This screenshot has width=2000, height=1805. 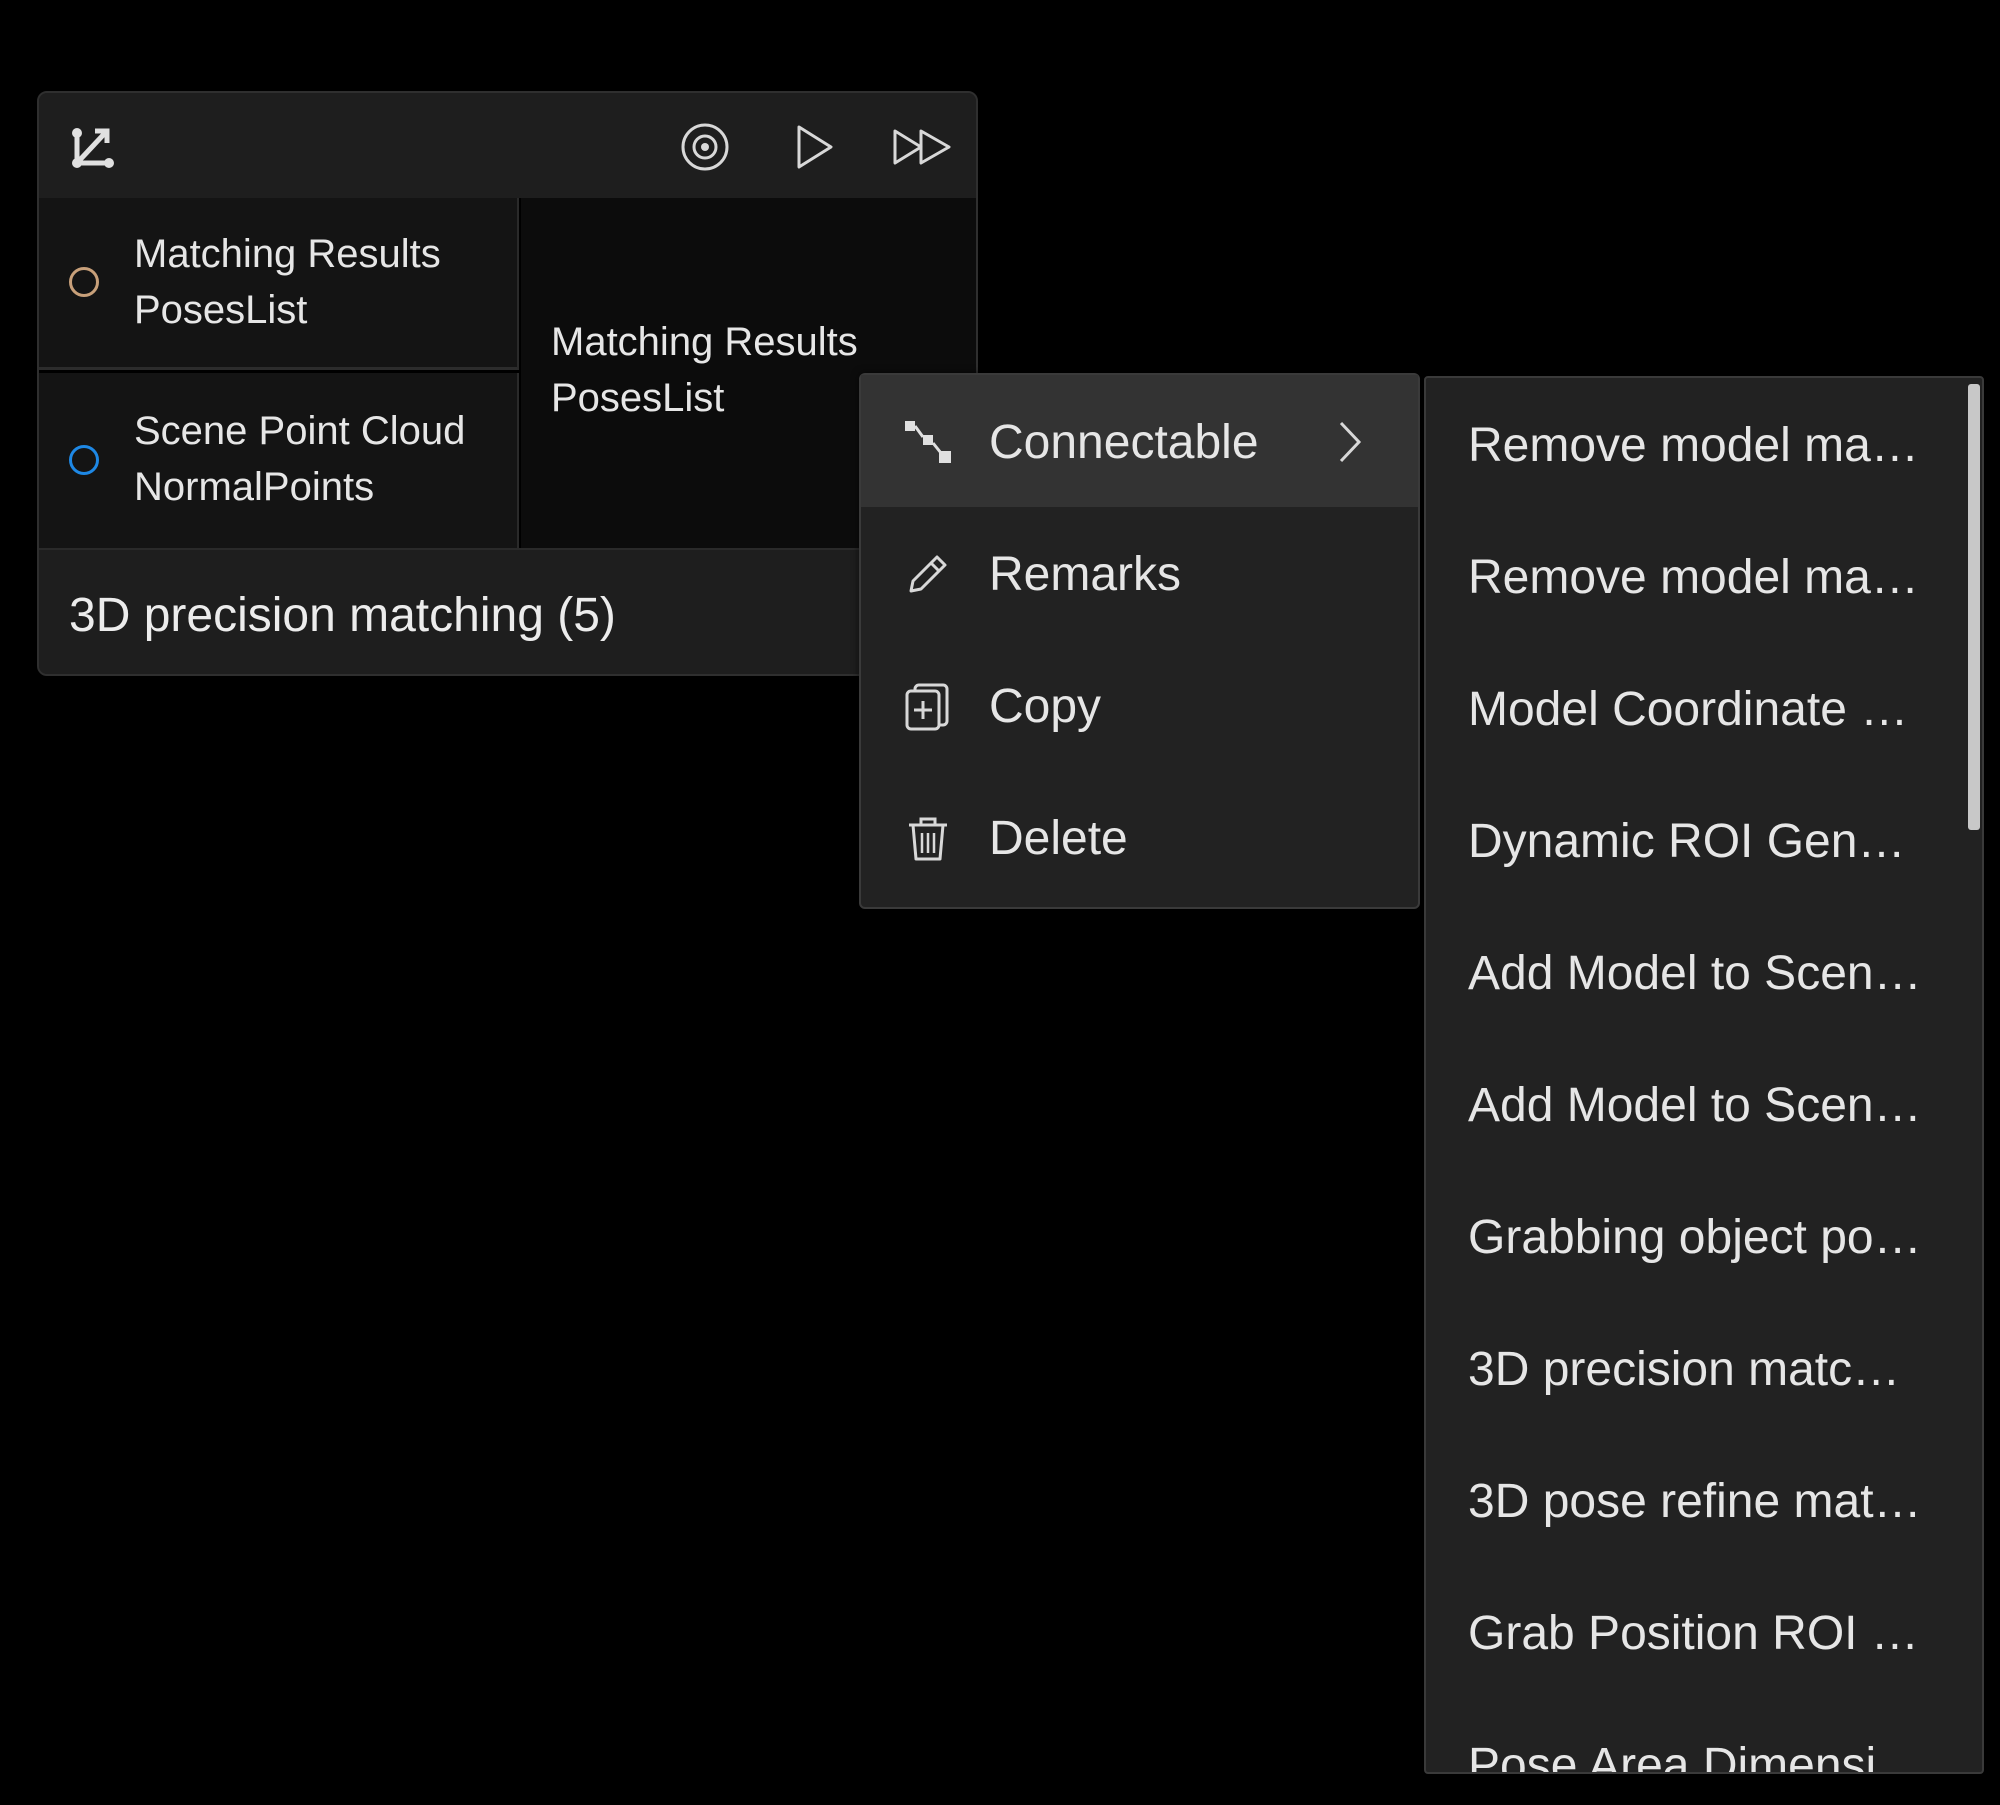 I want to click on pencil-icon, so click(x=928, y=574).